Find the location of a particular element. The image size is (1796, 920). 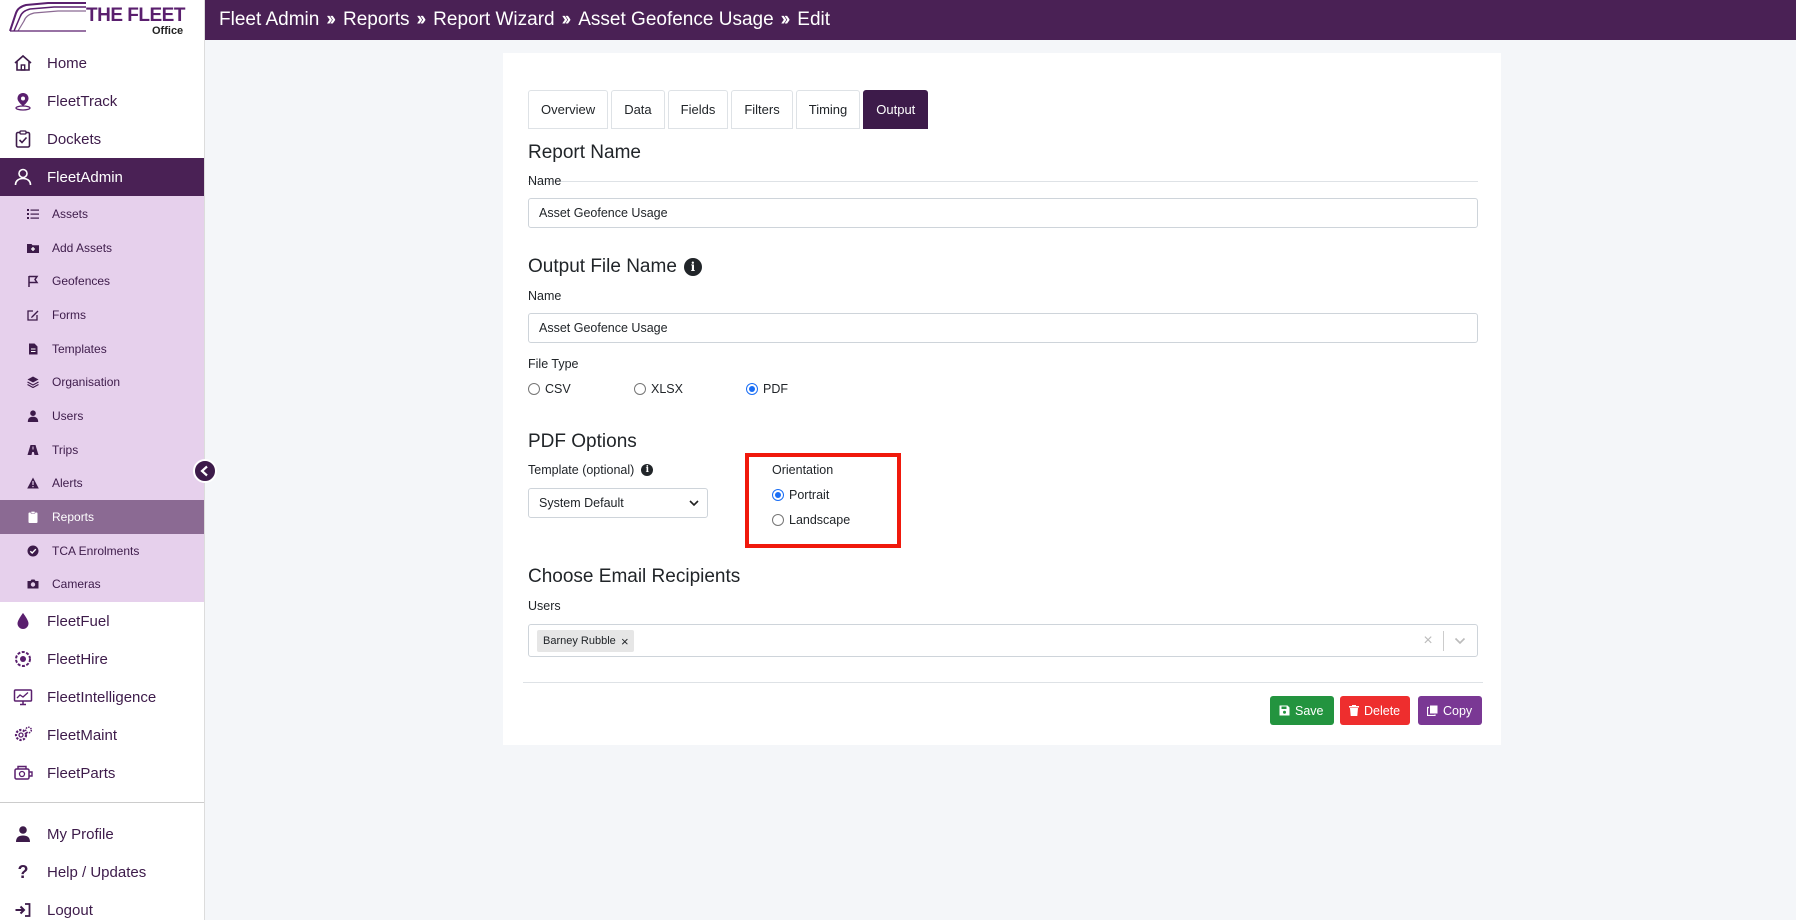

double-chevron-icon: ›› is located at coordinates (566, 19).